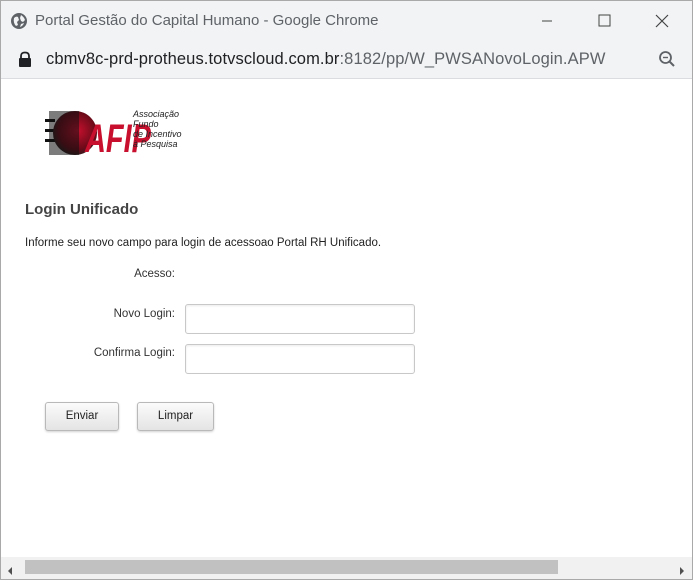 This screenshot has width=693, height=580. I want to click on logo-caption: Associação Fundo de Incentivo à Pesquisa, so click(157, 129).